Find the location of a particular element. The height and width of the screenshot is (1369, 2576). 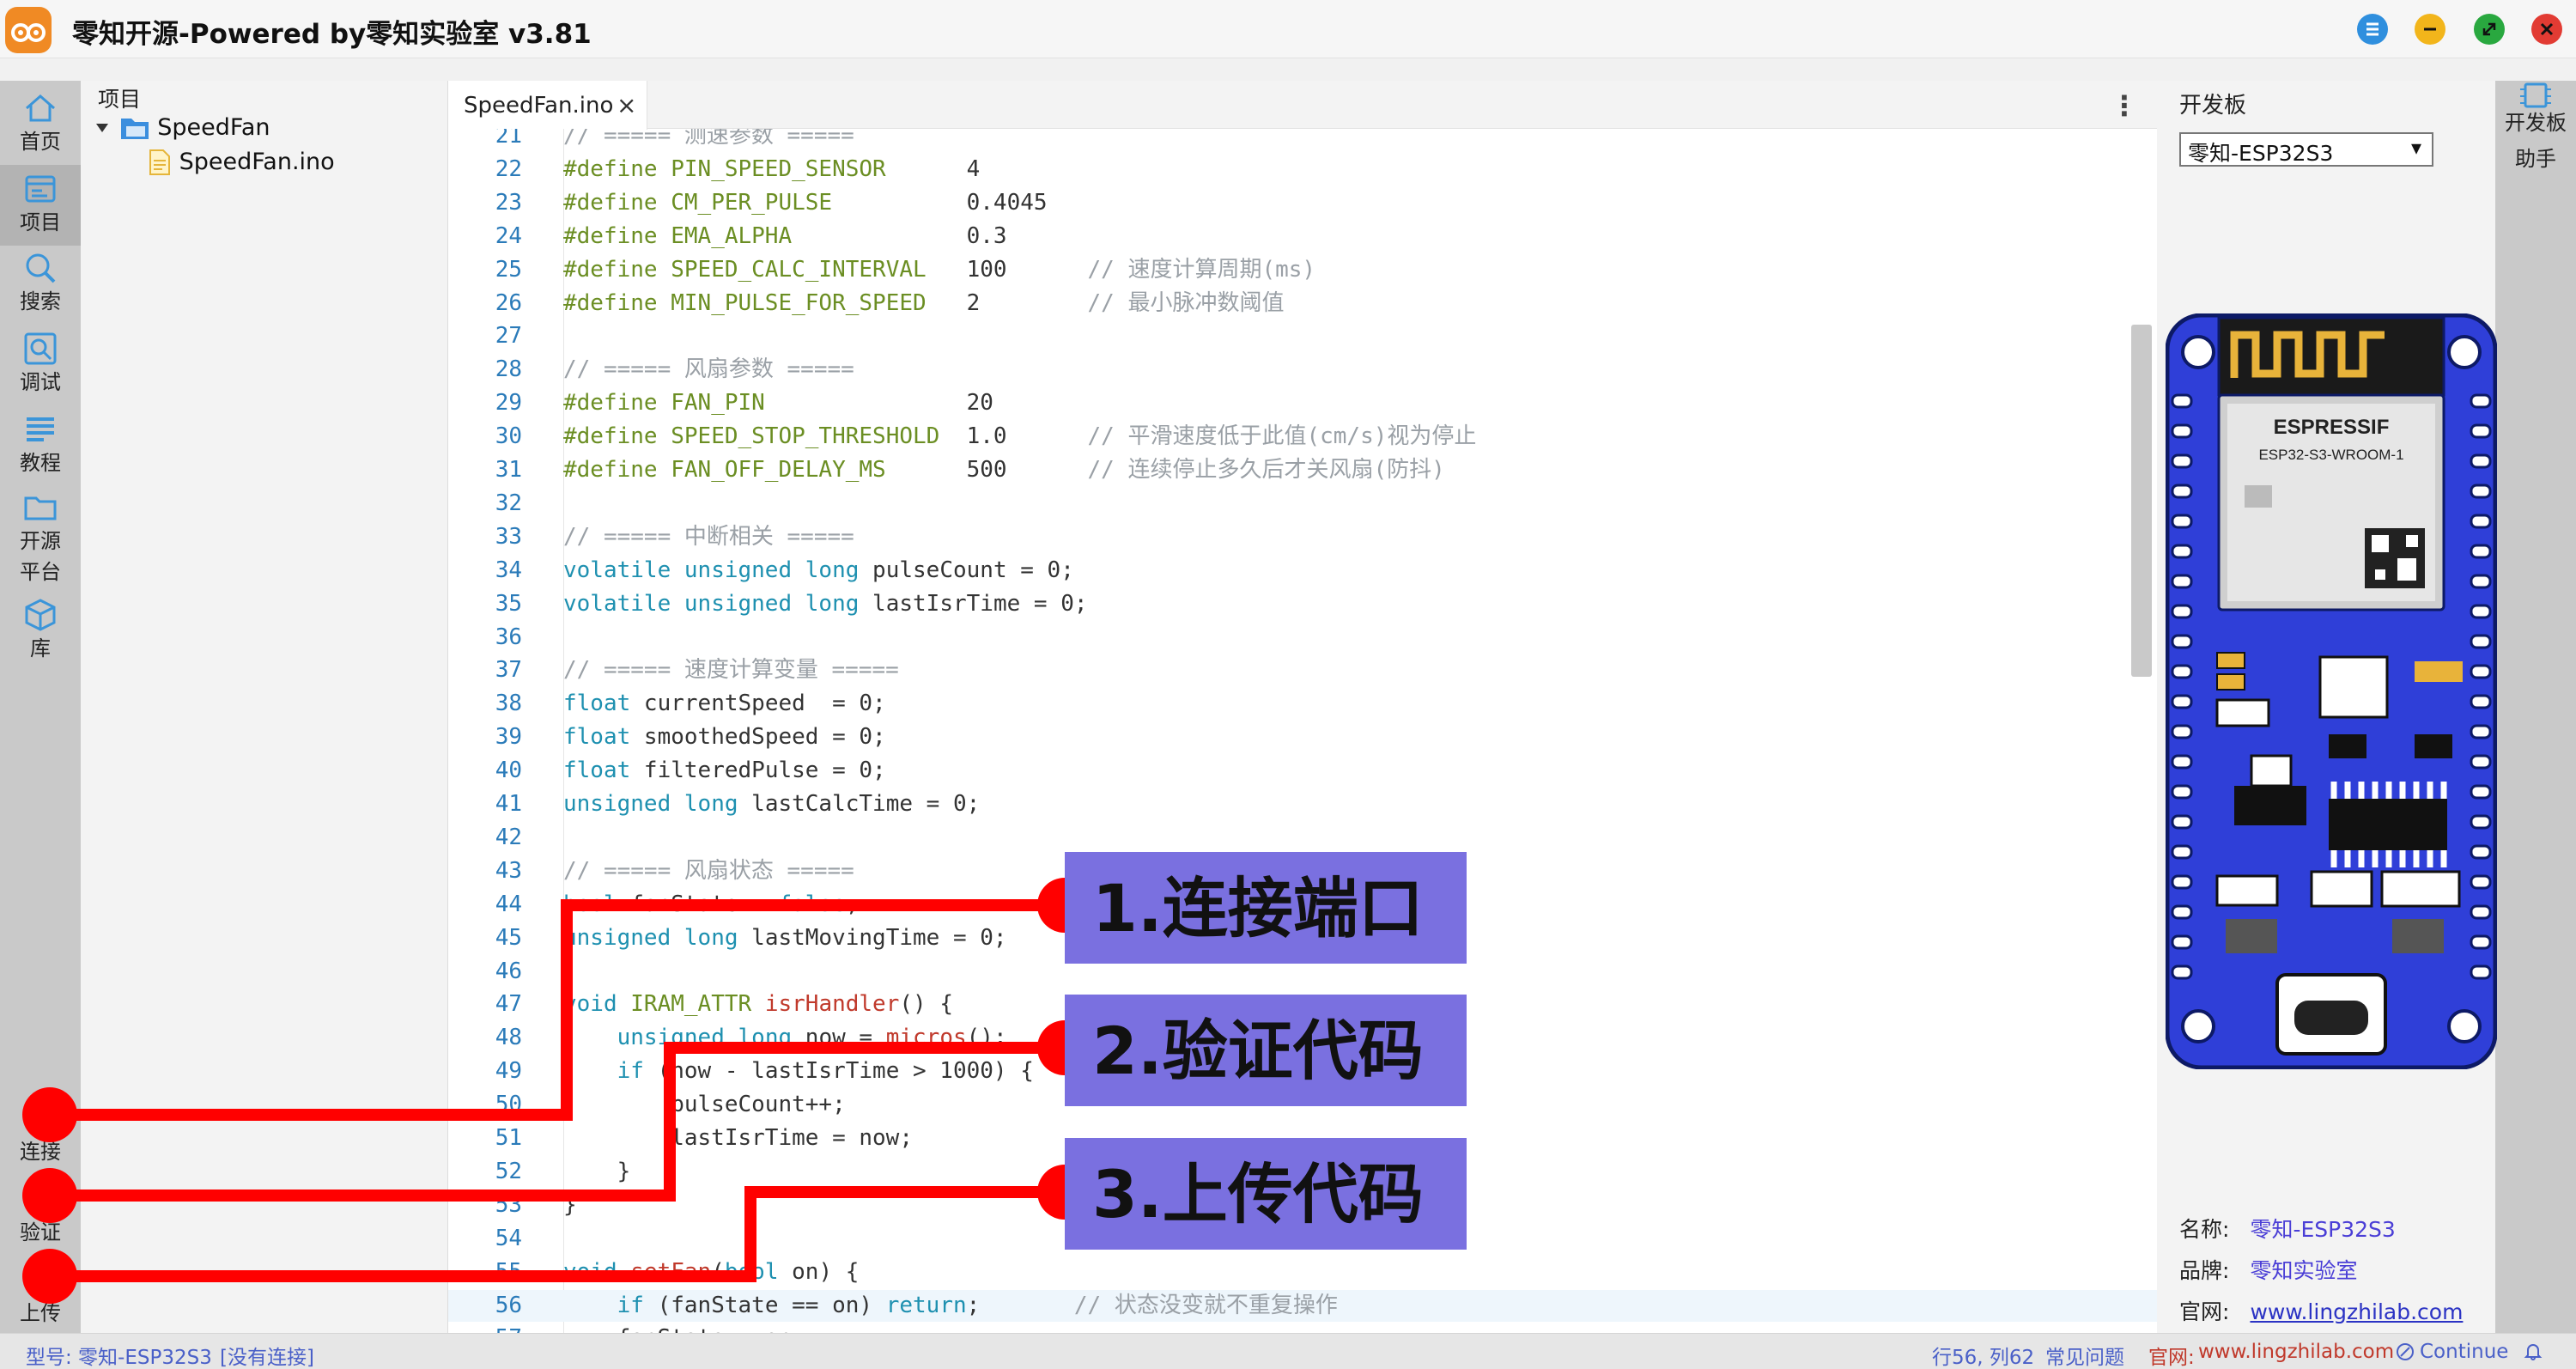

nav-debug: 调试 is located at coordinates (40, 369).